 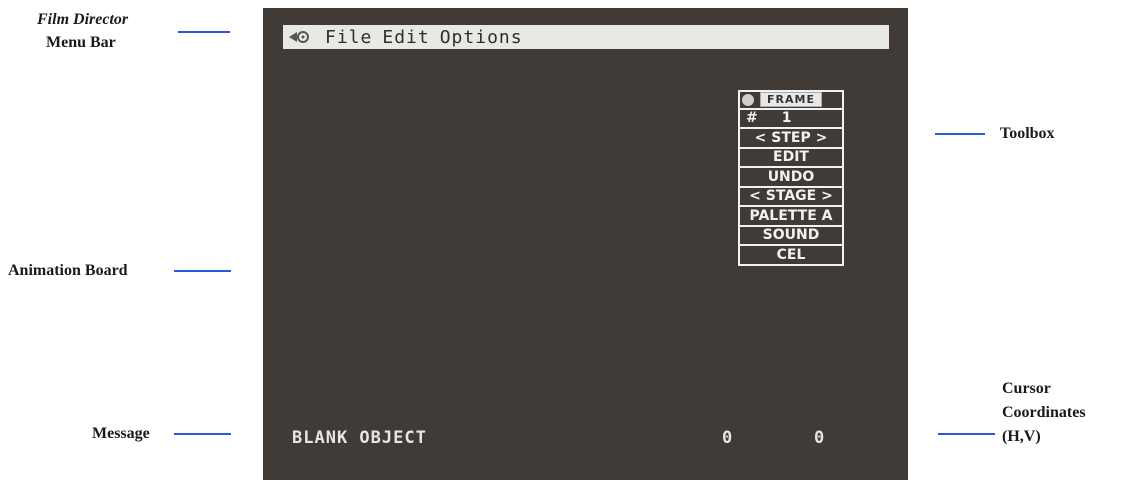 What do you see at coordinates (121, 433) in the screenshot?
I see `label-message: Message` at bounding box center [121, 433].